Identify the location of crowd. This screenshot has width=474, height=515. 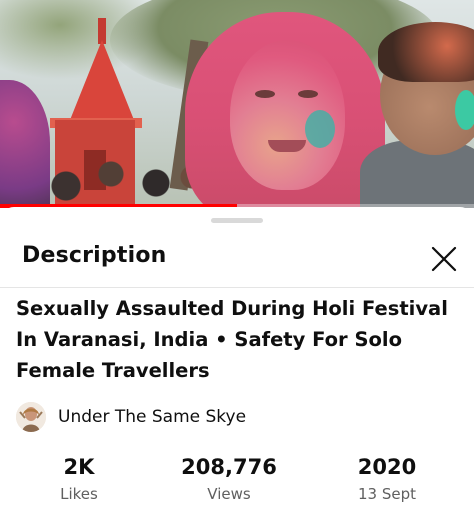
(120, 179).